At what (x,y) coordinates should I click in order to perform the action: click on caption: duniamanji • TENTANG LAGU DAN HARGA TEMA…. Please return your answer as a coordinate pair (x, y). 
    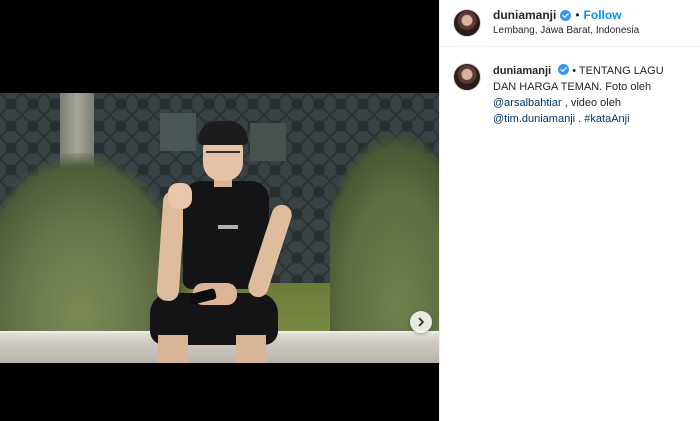
    Looking at the image, I should click on (570, 87).